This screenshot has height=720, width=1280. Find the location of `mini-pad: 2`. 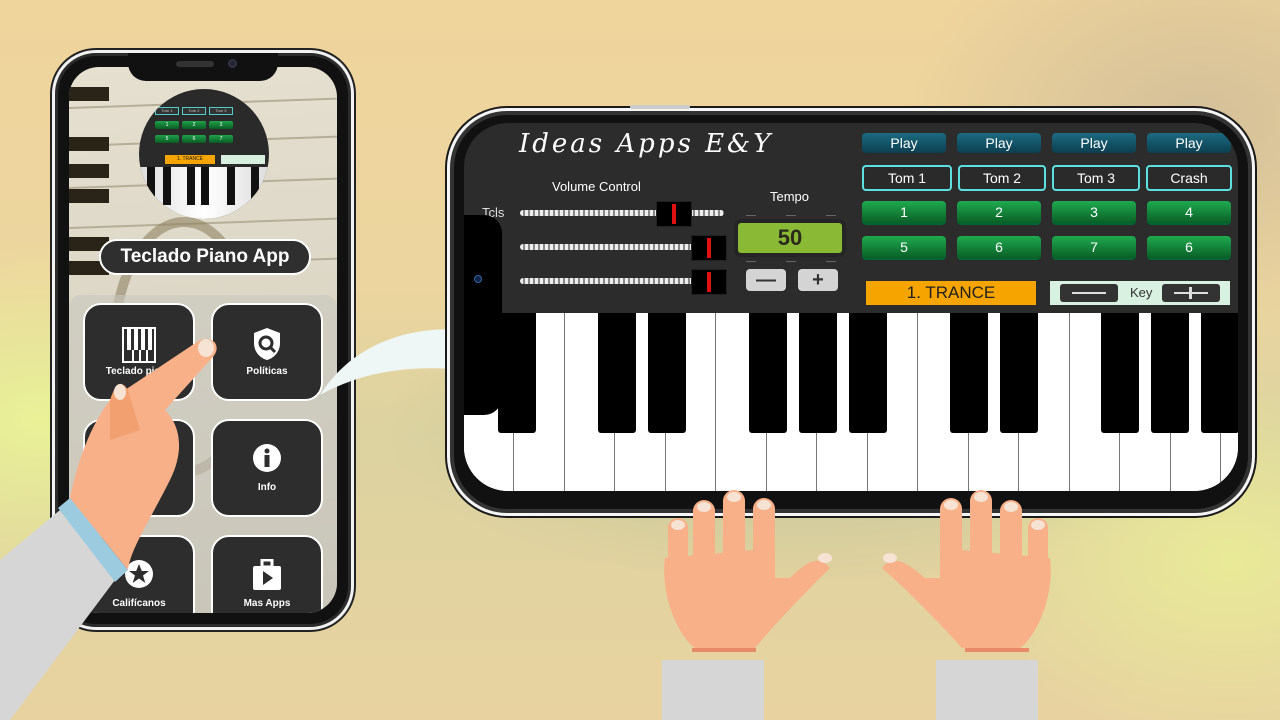

mini-pad: 2 is located at coordinates (194, 125).